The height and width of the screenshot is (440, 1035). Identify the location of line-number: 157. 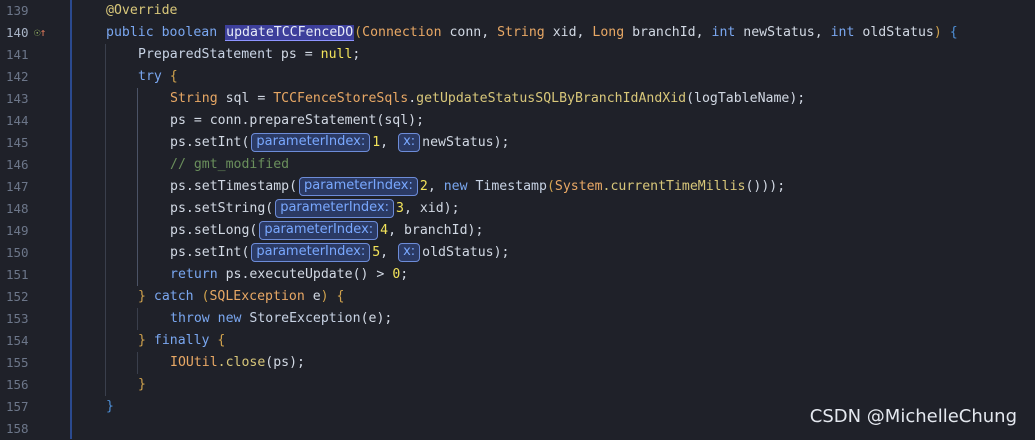
(17, 406).